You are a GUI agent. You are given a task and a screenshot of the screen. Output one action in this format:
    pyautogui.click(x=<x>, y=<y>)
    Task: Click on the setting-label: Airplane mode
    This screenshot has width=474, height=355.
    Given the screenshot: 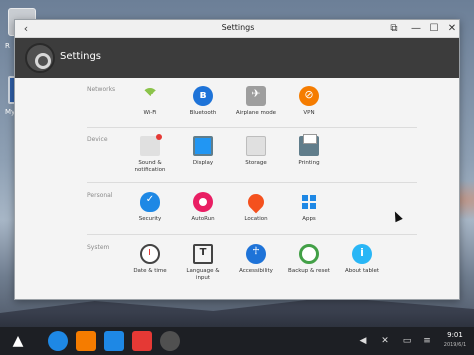 What is the action you would take?
    pyautogui.click(x=256, y=113)
    